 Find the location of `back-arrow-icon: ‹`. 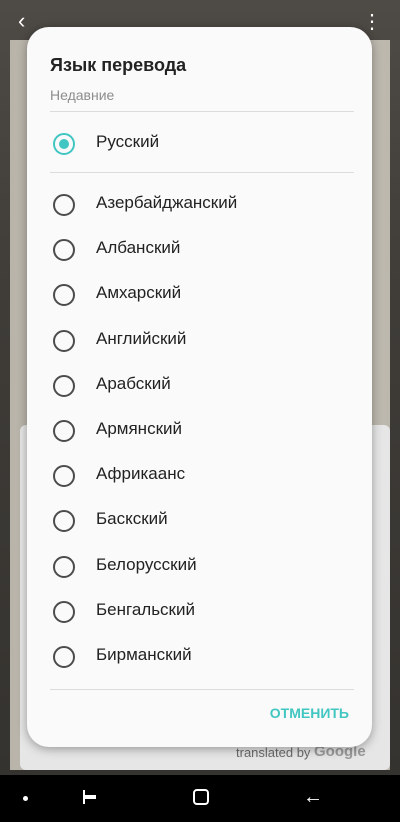

back-arrow-icon: ‹ is located at coordinates (29, 21).